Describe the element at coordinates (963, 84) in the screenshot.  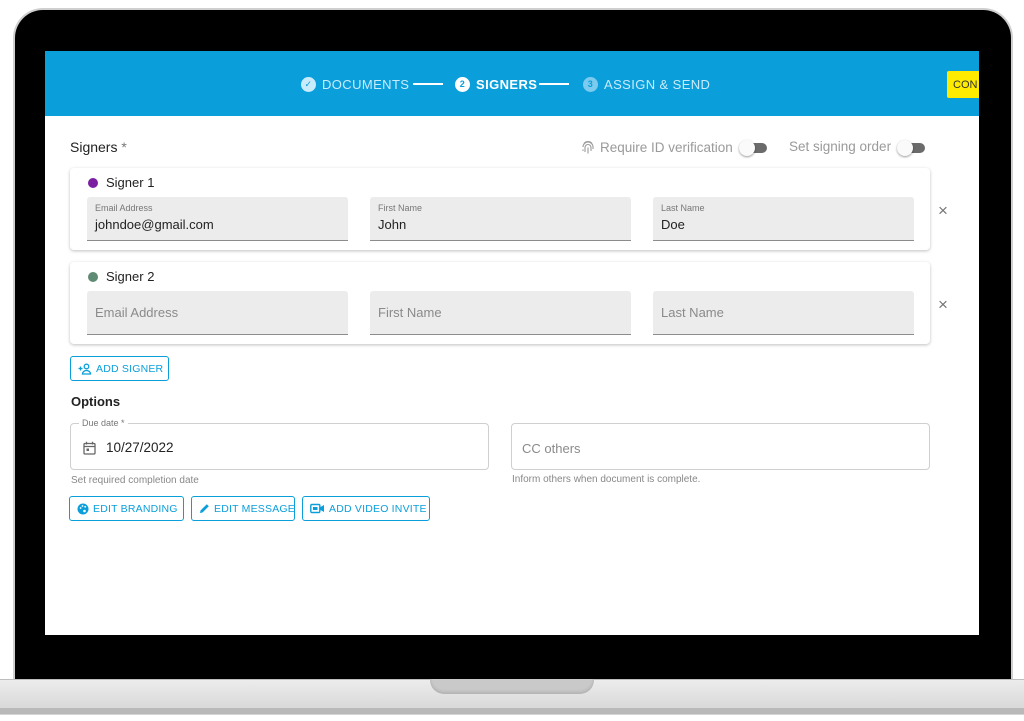
I see `continue-button: CON` at that location.